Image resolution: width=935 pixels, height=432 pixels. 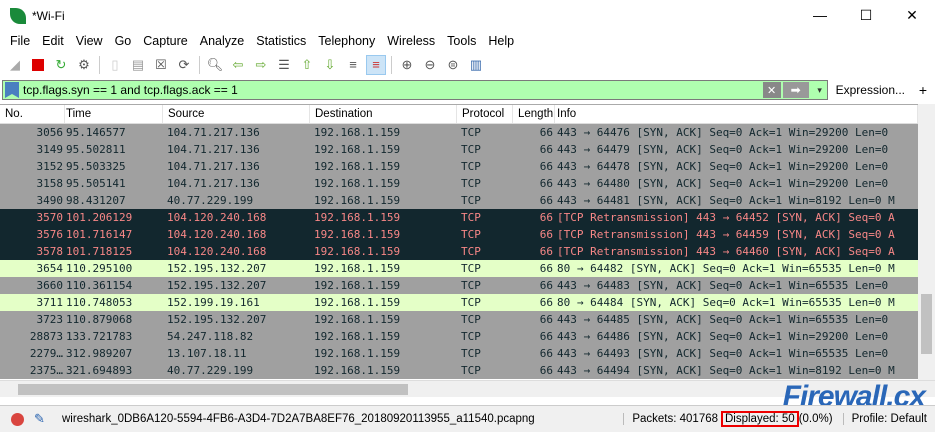 What do you see at coordinates (330, 65) in the screenshot?
I see `last-packet-icon: ⇩` at bounding box center [330, 65].